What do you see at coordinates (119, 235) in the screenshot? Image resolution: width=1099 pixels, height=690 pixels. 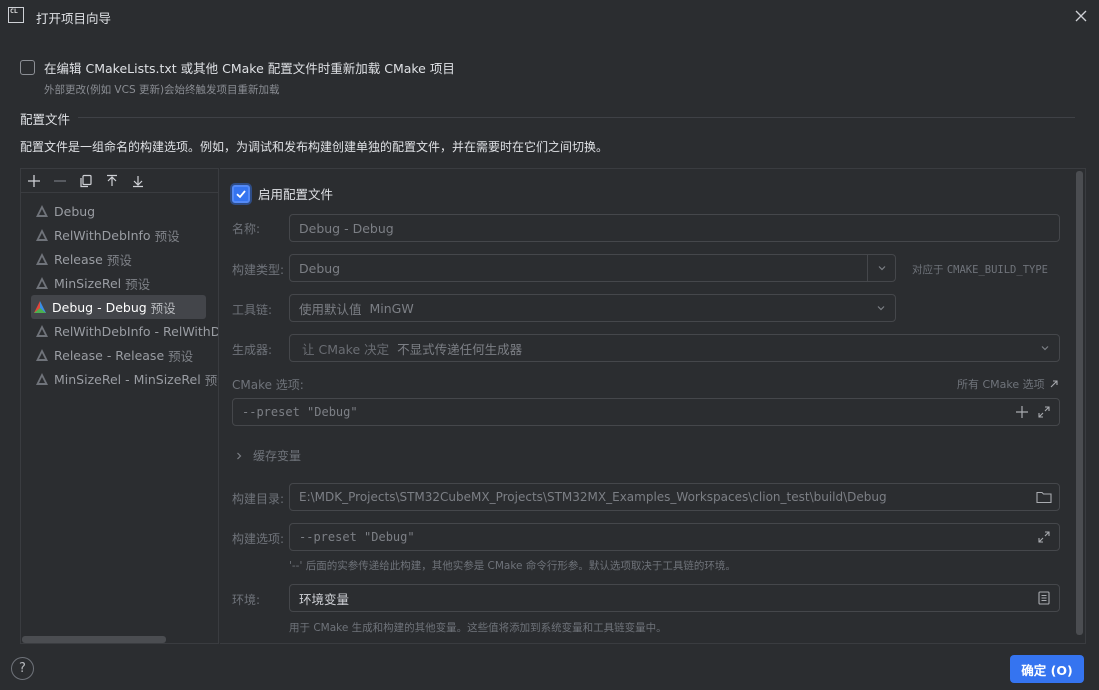 I see `profile-item: RelWithDebInfo 预设` at bounding box center [119, 235].